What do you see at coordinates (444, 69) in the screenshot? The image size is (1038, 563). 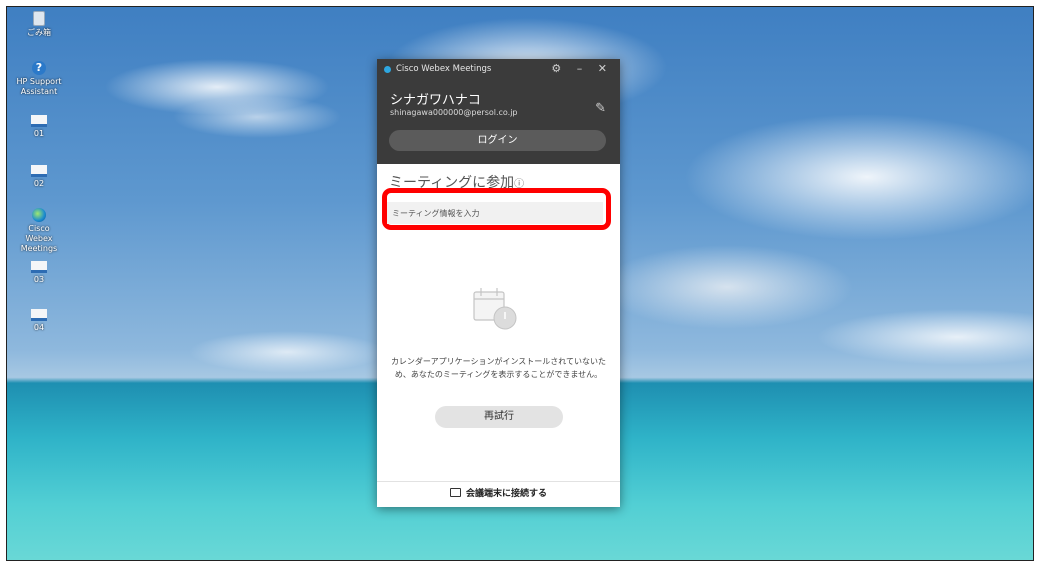 I see `window-title: Cisco Webex Meetings` at bounding box center [444, 69].